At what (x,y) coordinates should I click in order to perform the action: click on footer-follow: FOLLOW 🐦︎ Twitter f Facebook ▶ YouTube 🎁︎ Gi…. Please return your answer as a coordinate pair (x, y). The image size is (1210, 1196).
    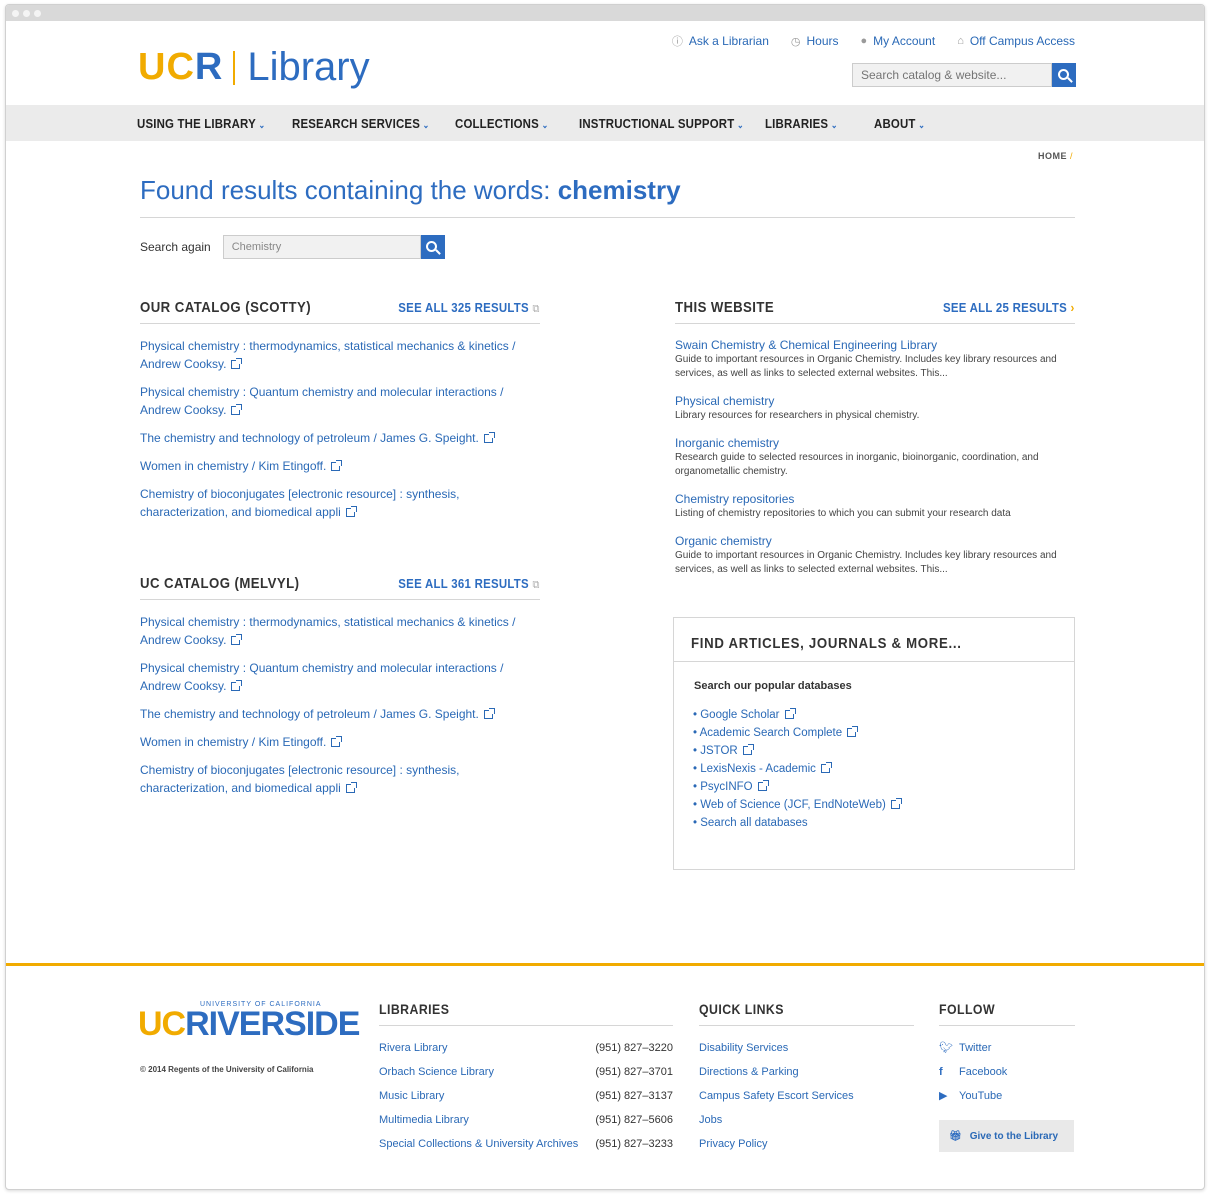
    Looking at the image, I should click on (1007, 1076).